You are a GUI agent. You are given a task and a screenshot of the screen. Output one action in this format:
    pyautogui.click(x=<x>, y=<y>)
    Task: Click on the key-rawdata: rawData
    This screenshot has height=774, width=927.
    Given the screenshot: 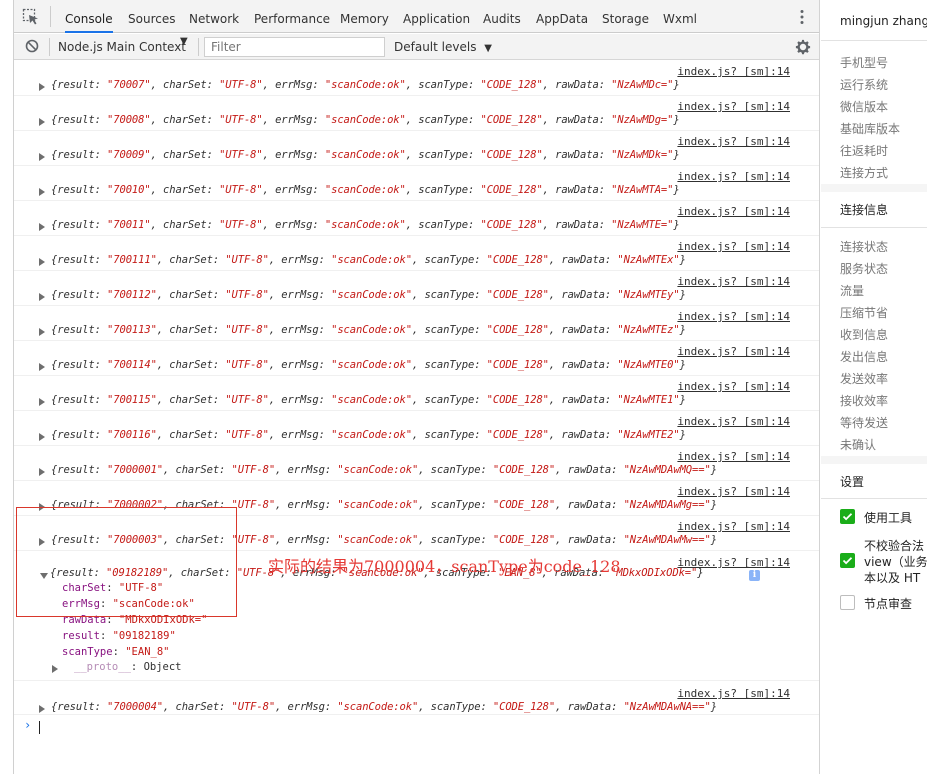 What is the action you would take?
    pyautogui.click(x=583, y=260)
    